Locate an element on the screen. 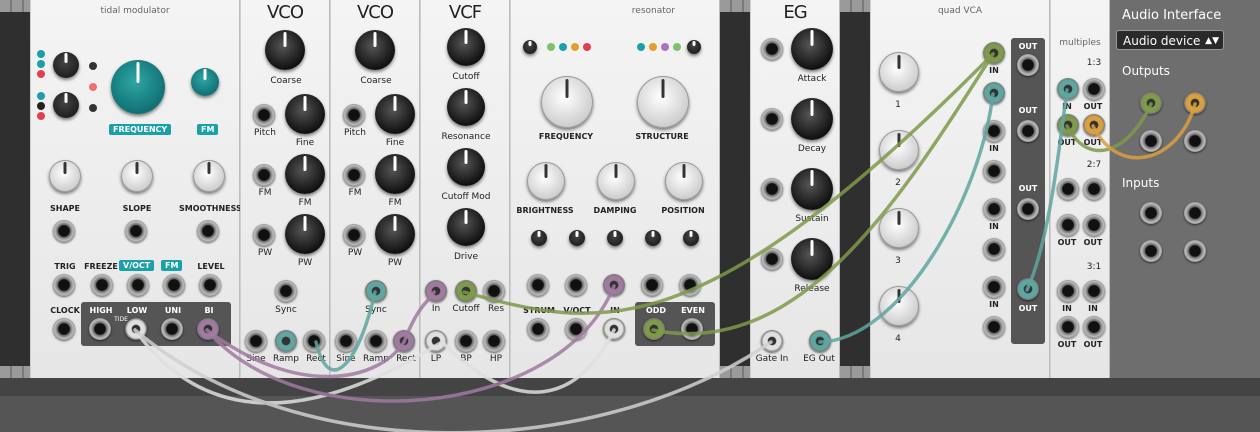 The height and width of the screenshot is (432, 1260). model-button is located at coordinates (694, 47).